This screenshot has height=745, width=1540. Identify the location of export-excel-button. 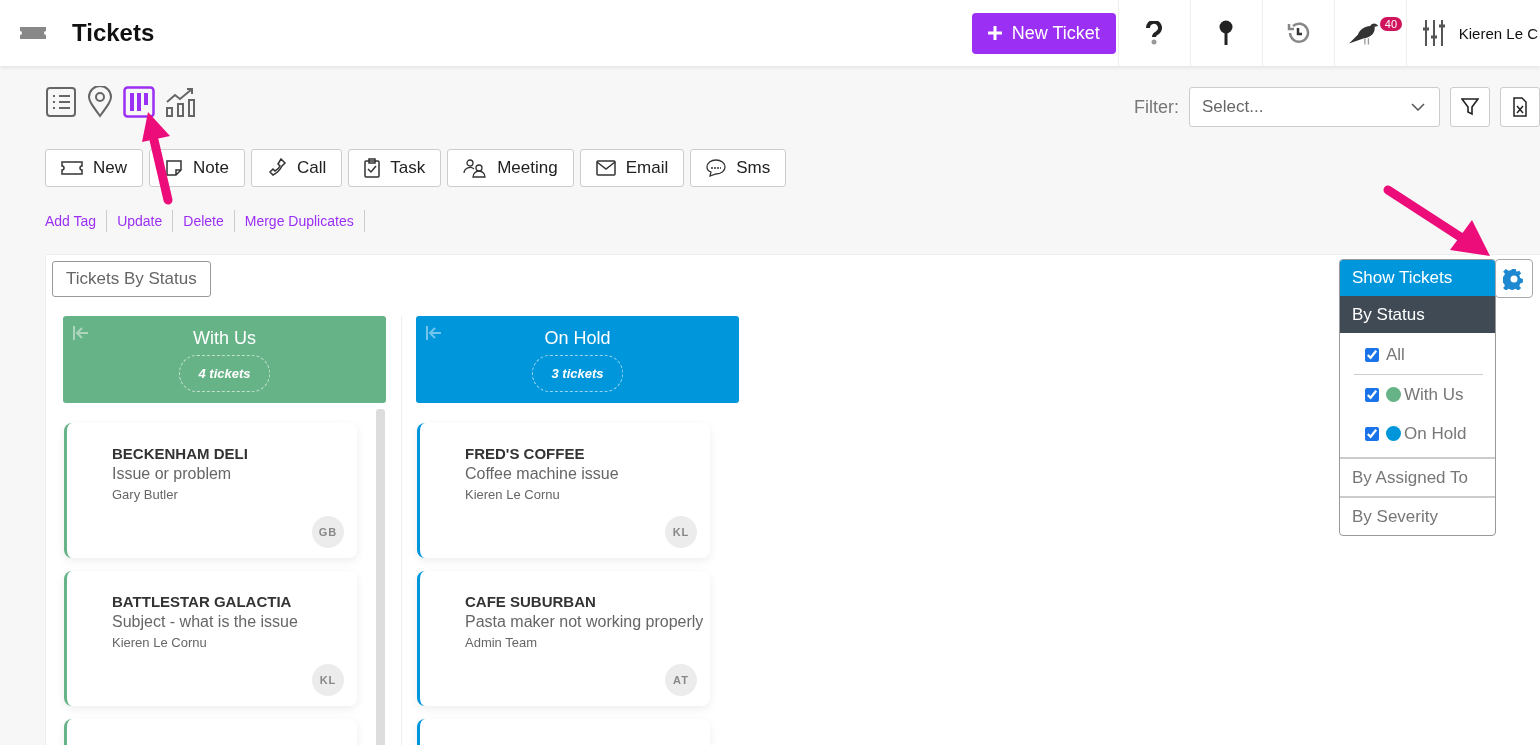
(1520, 107).